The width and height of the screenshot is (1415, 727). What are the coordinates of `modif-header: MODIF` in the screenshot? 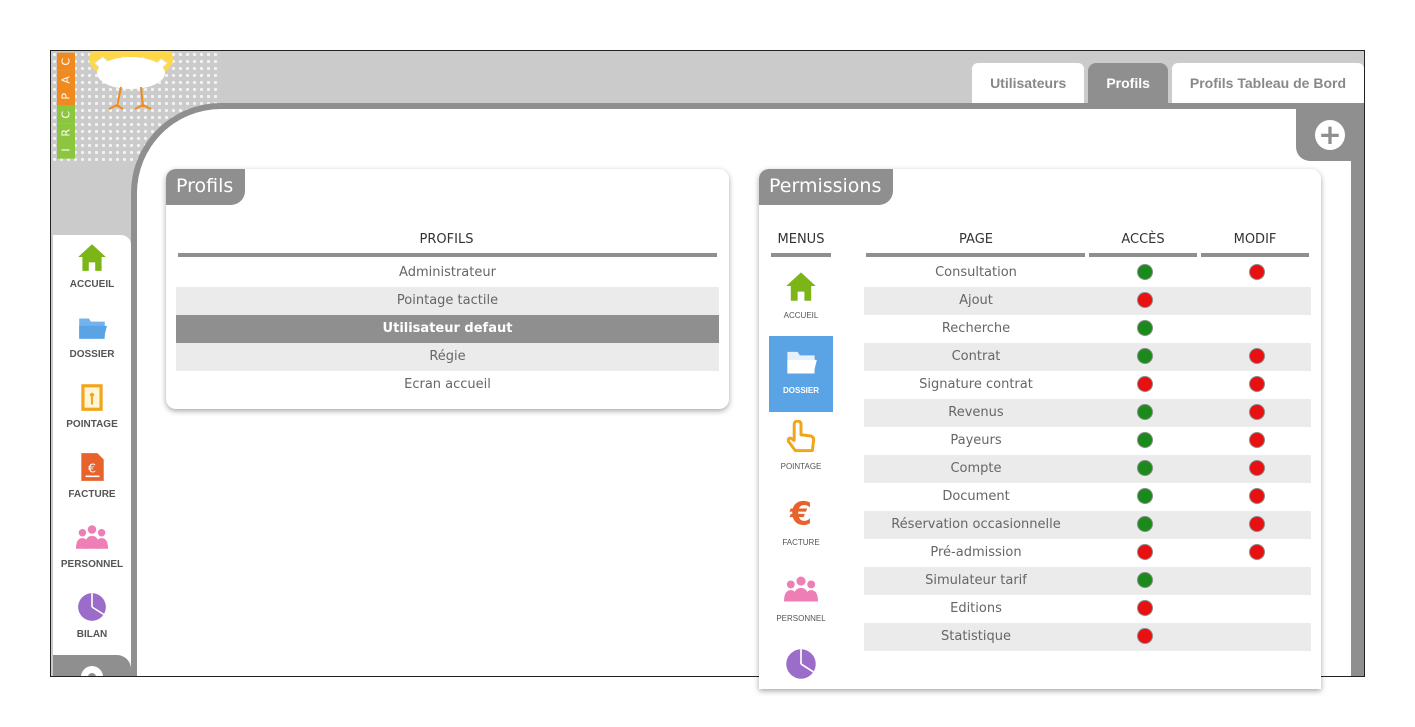 It's located at (1255, 239).